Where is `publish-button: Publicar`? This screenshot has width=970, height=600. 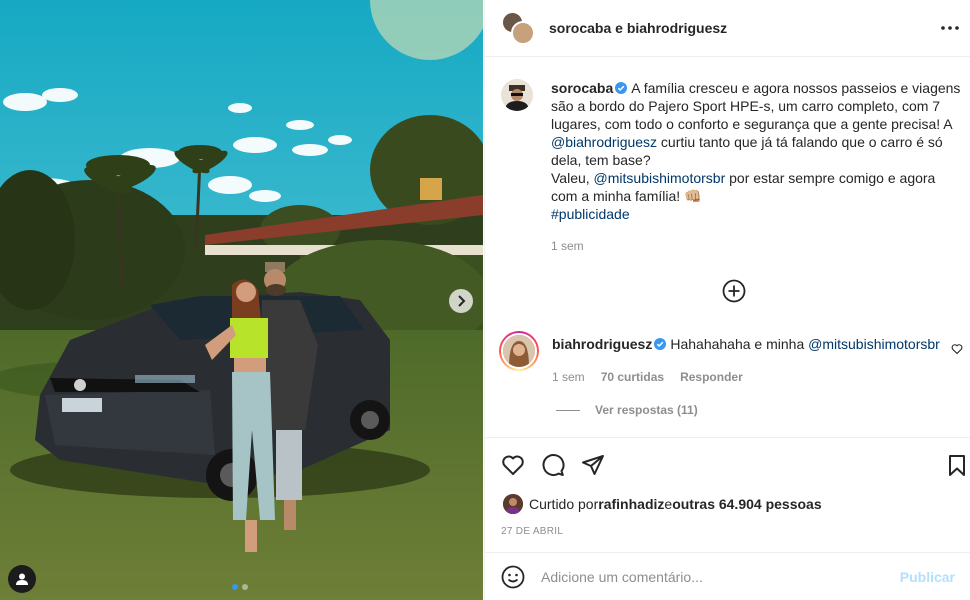 publish-button: Publicar is located at coordinates (927, 577).